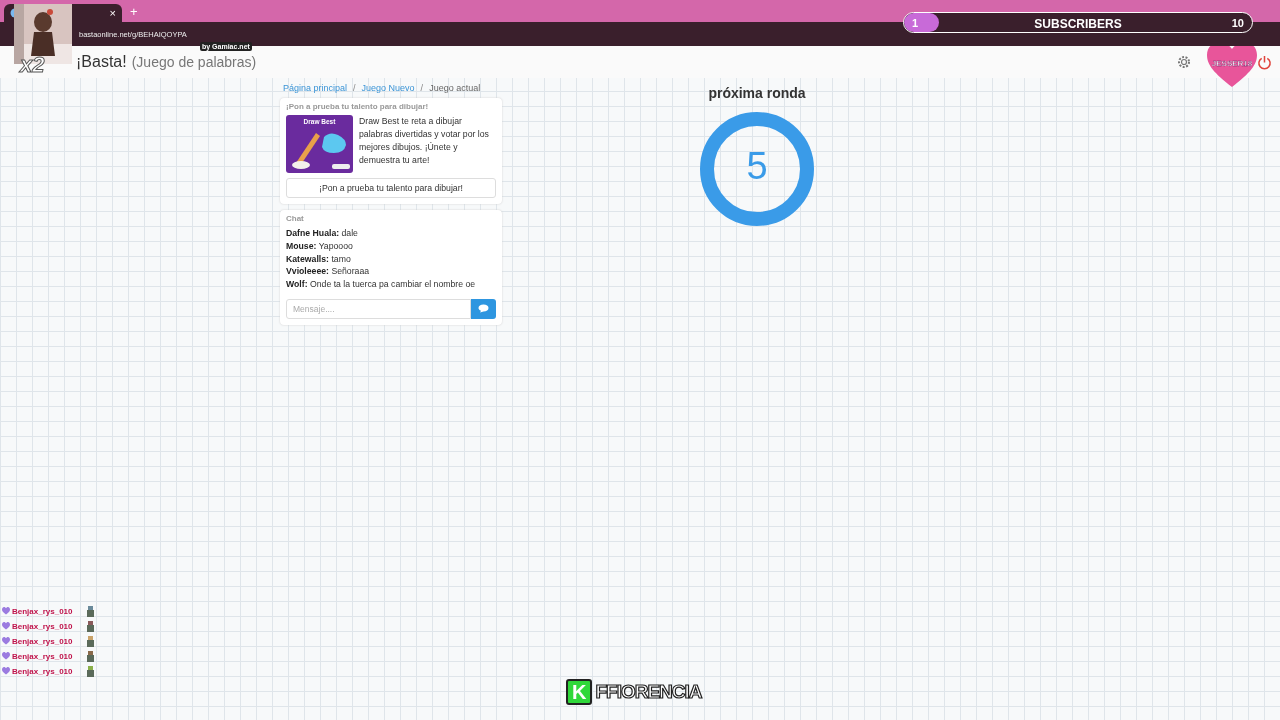 The width and height of the screenshot is (1280, 720). I want to click on chat-icon, so click(483, 309).